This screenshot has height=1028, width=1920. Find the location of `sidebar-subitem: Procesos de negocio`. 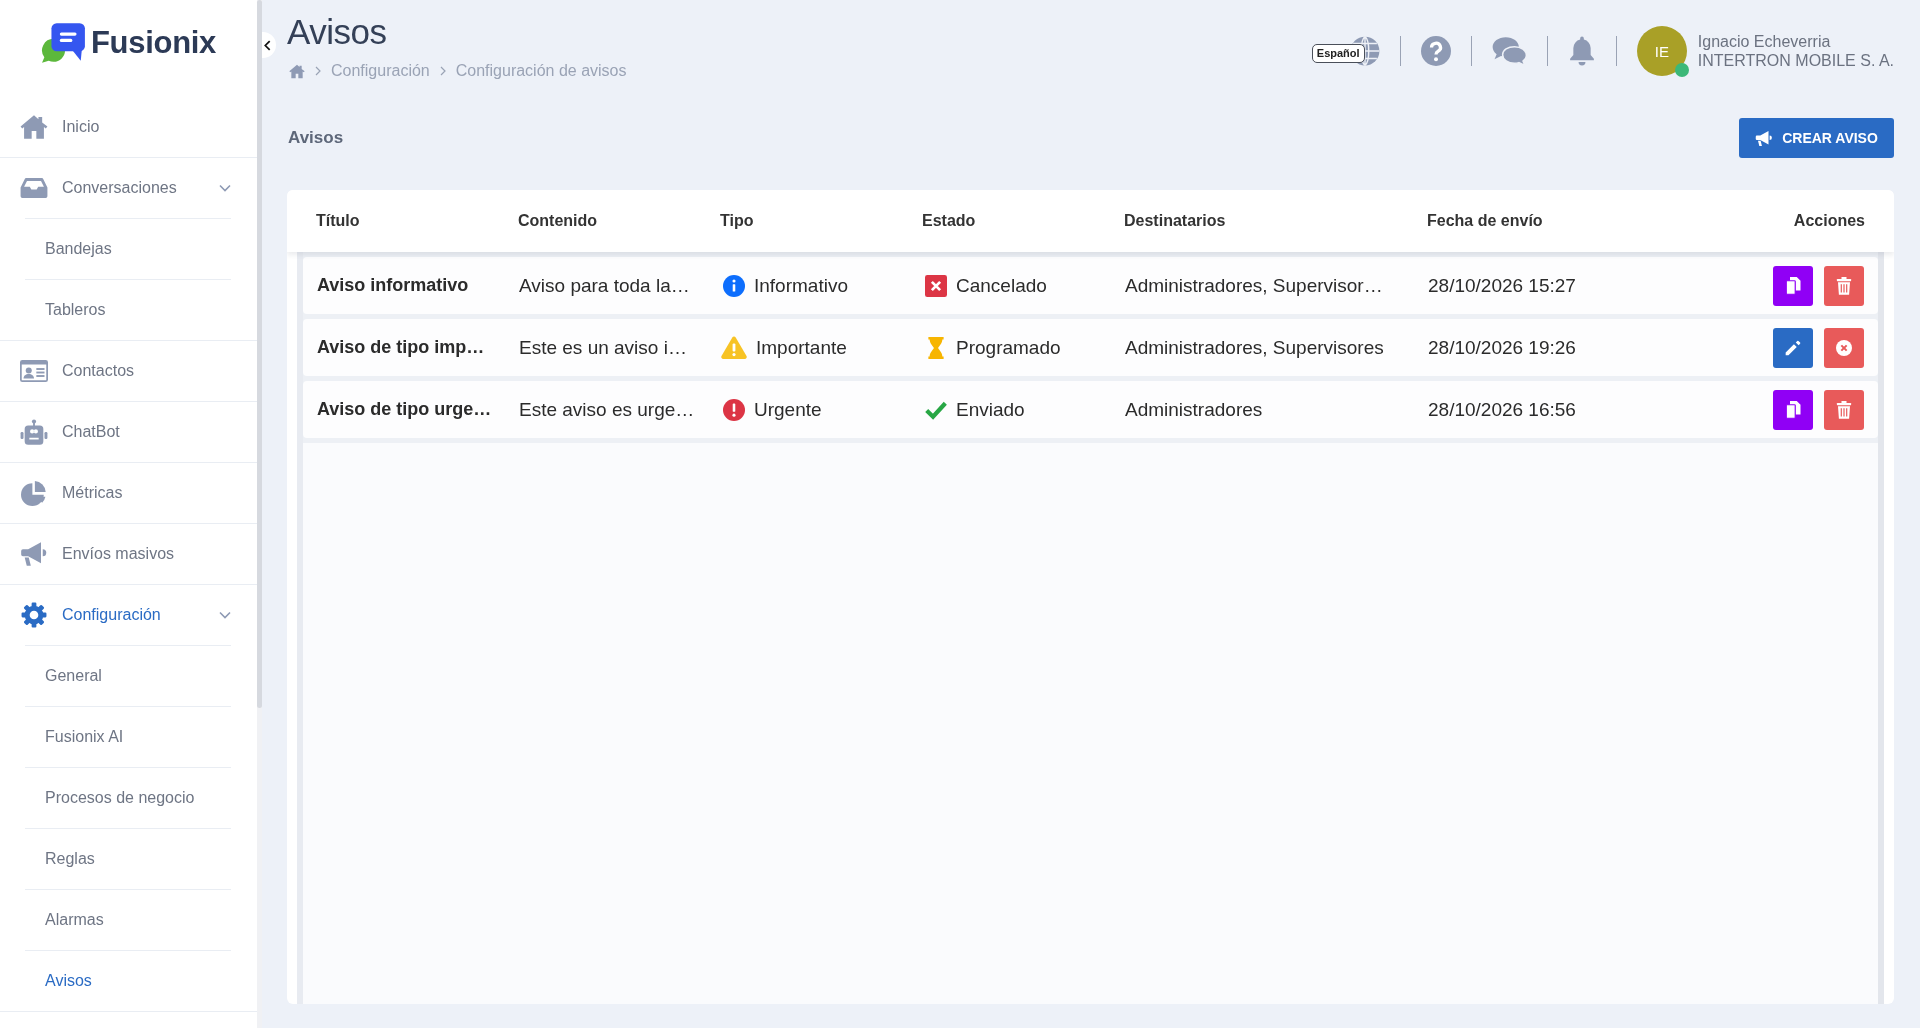

sidebar-subitem: Procesos de negocio is located at coordinates (128, 797).